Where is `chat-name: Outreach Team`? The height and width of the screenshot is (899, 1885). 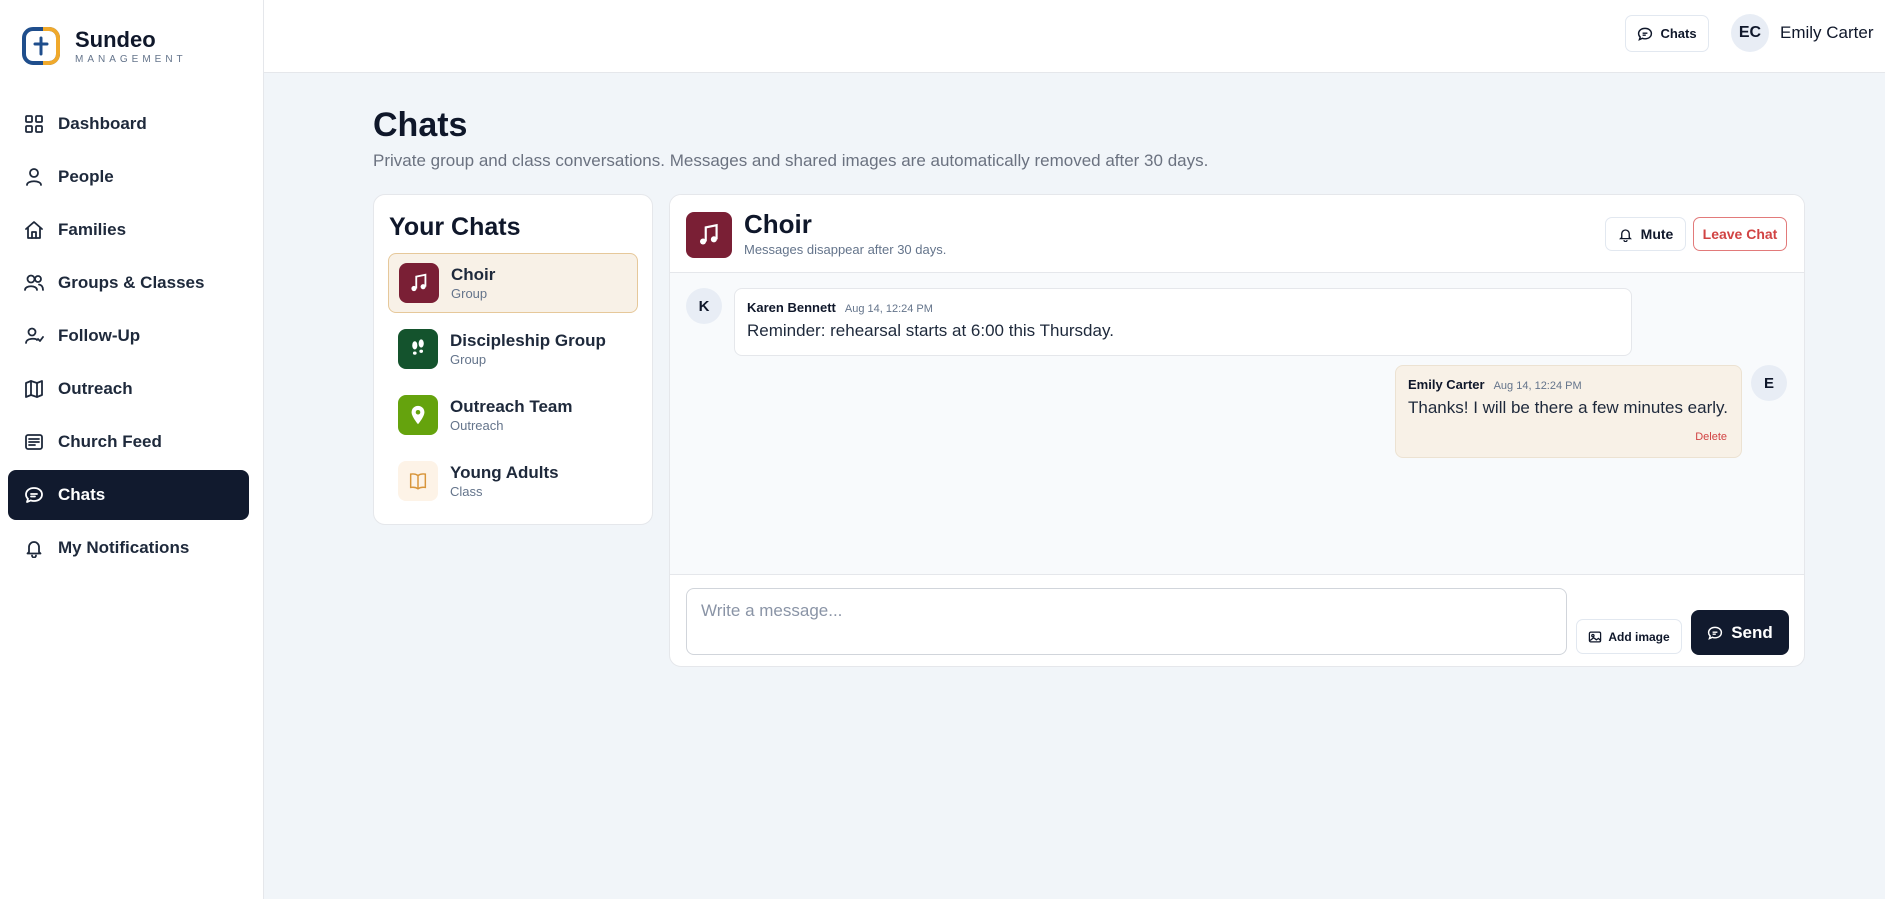 chat-name: Outreach Team is located at coordinates (511, 406).